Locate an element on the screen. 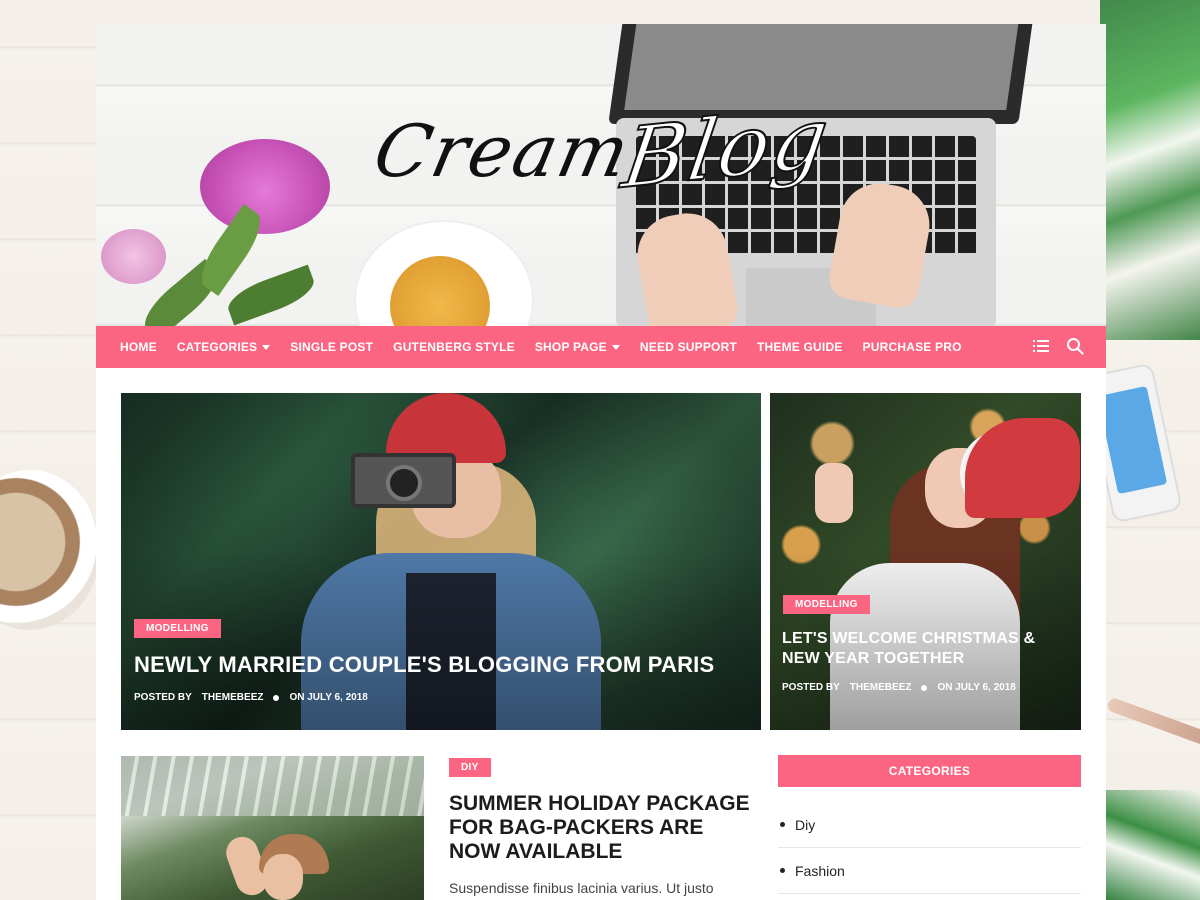 Image resolution: width=1200 pixels, height=900 pixels. santa-hat-image is located at coordinates (1022, 468).